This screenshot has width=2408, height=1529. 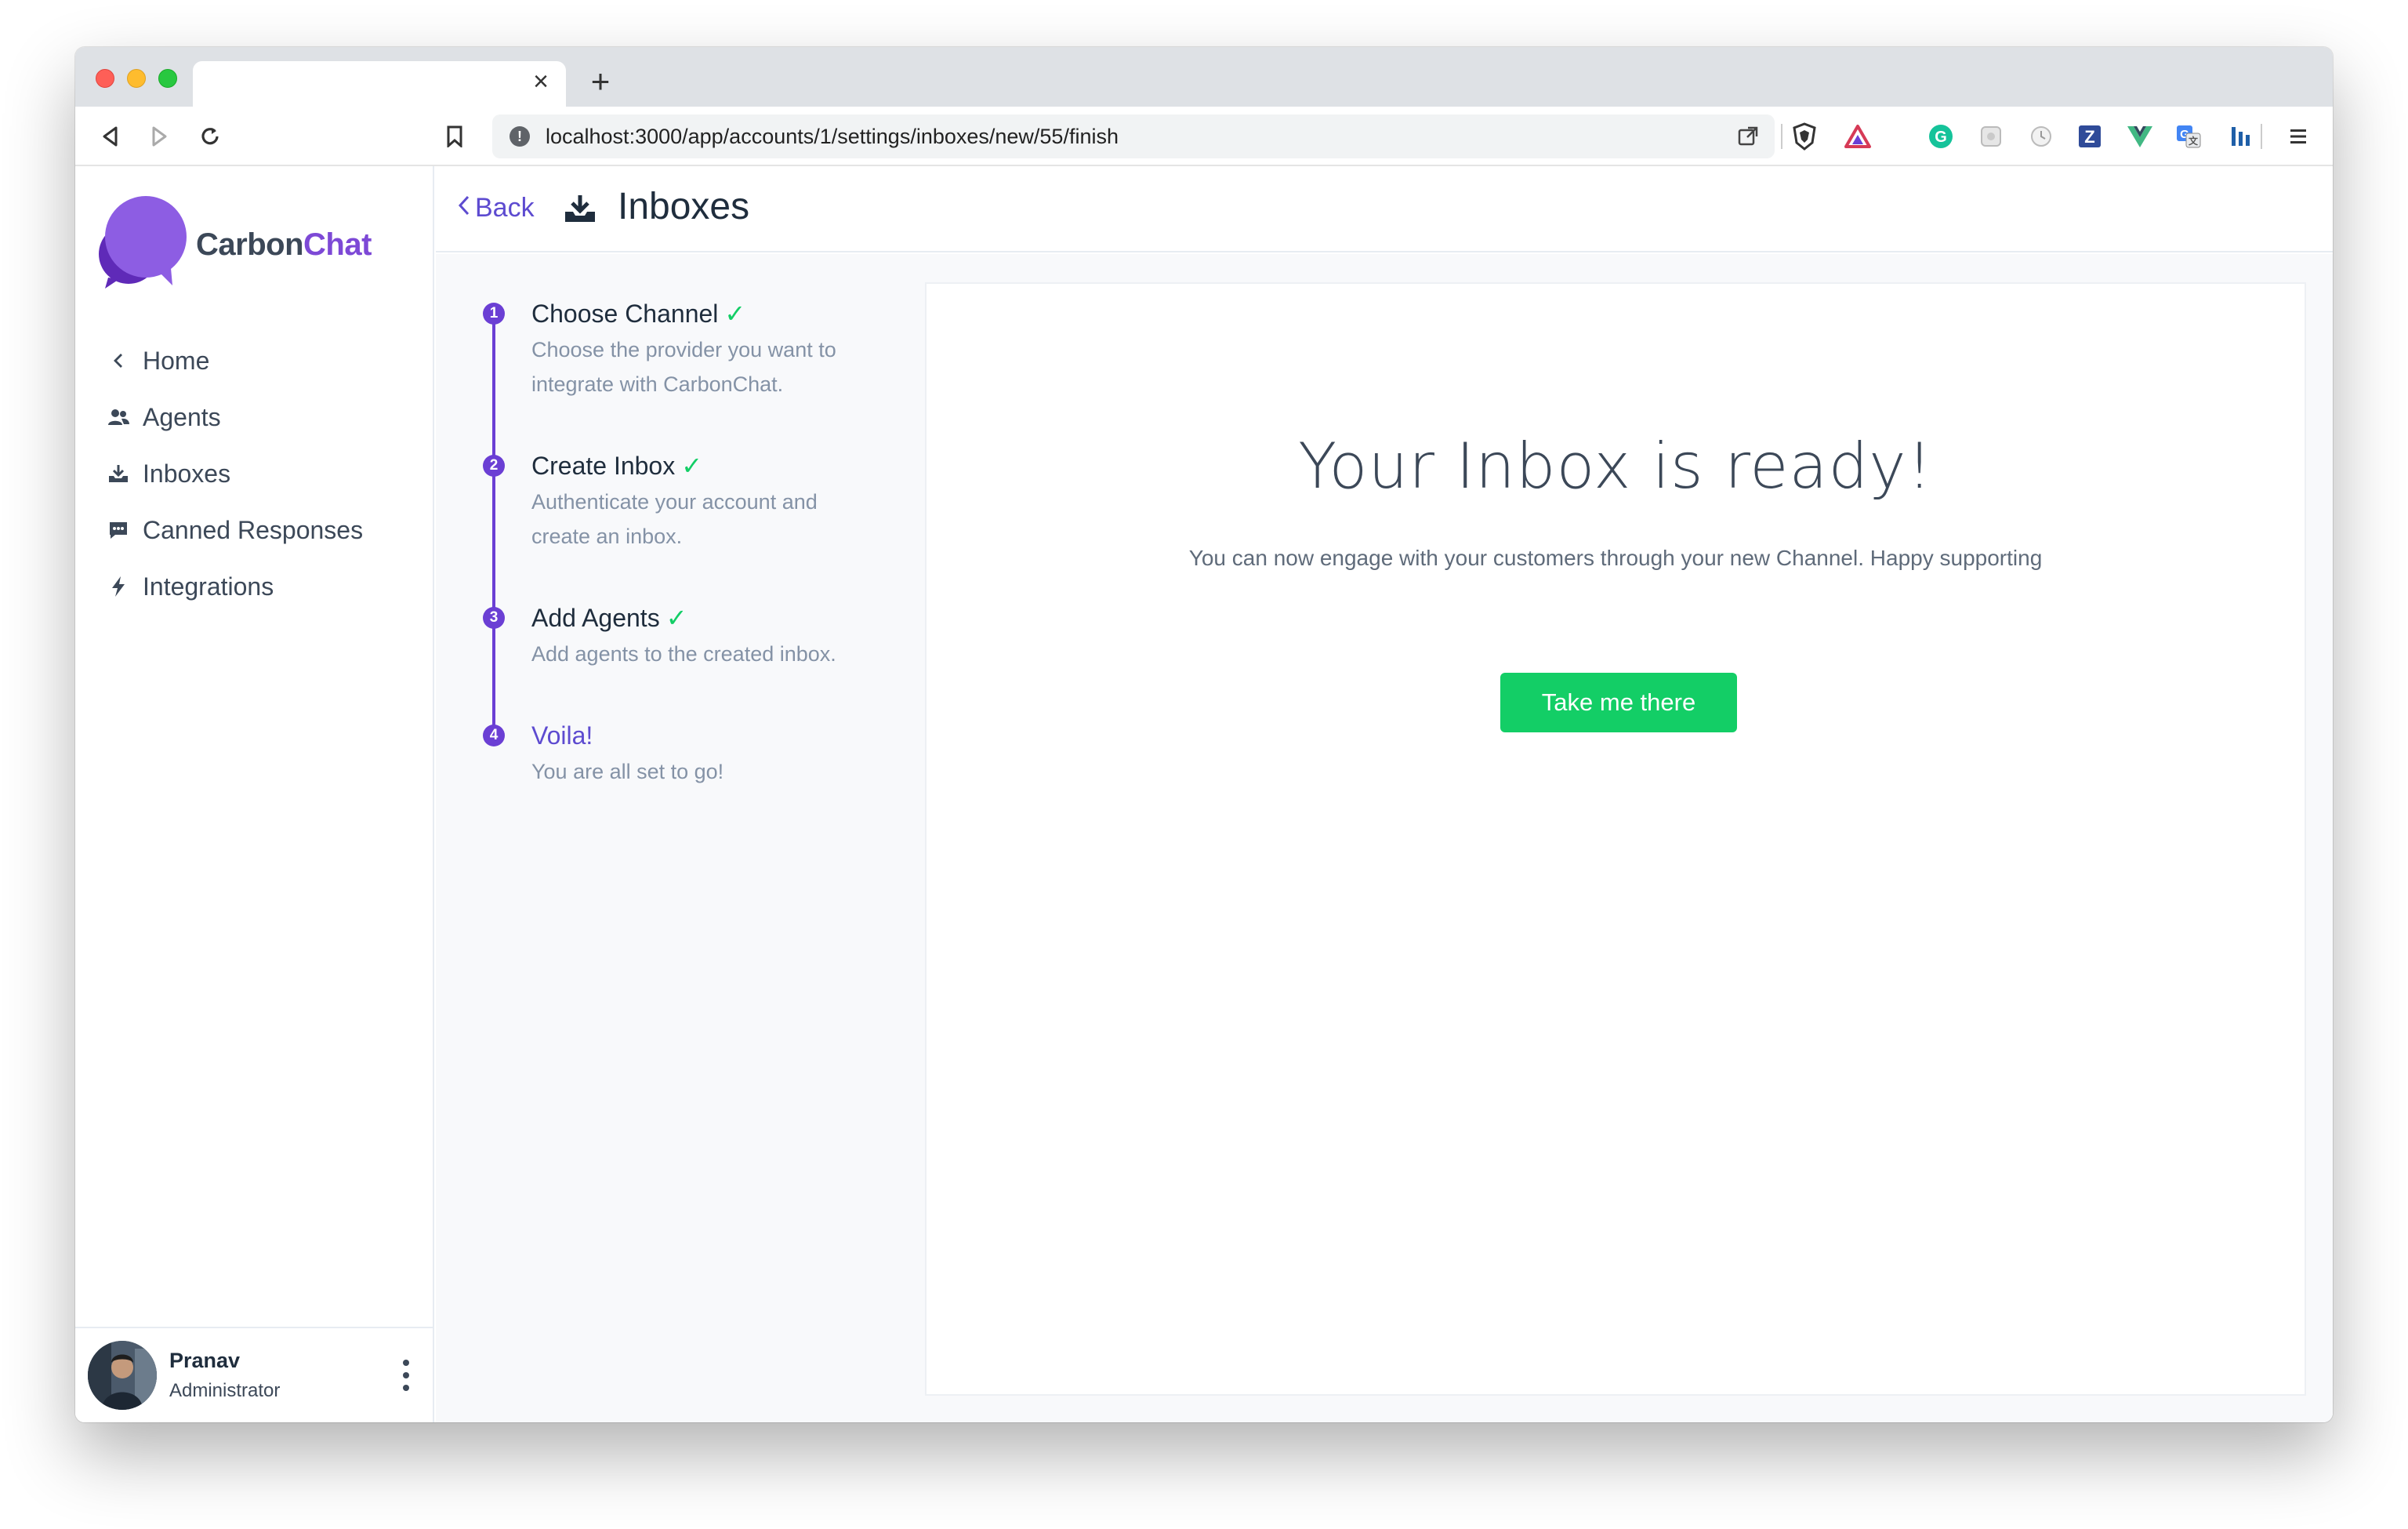 I want to click on zotero-icon: Z, so click(x=2089, y=136).